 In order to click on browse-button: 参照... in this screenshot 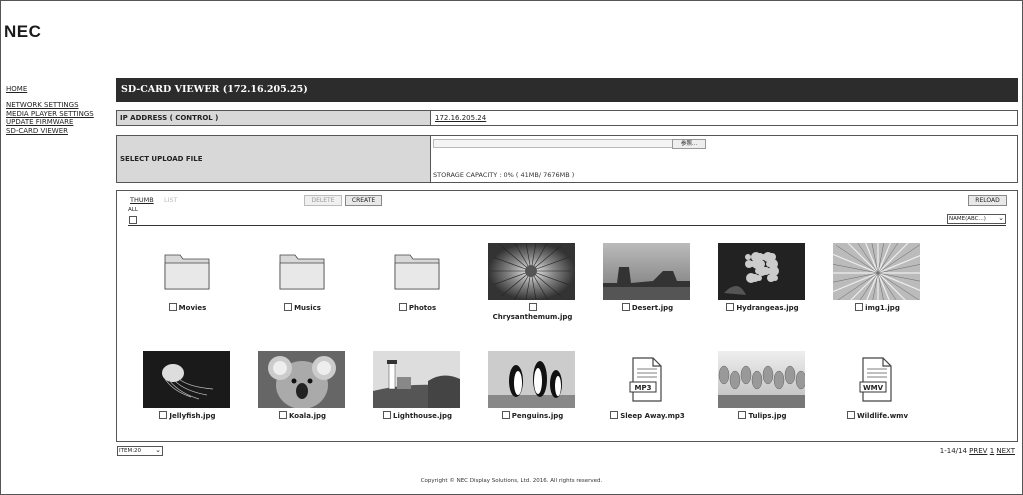, I will do `click(689, 144)`.